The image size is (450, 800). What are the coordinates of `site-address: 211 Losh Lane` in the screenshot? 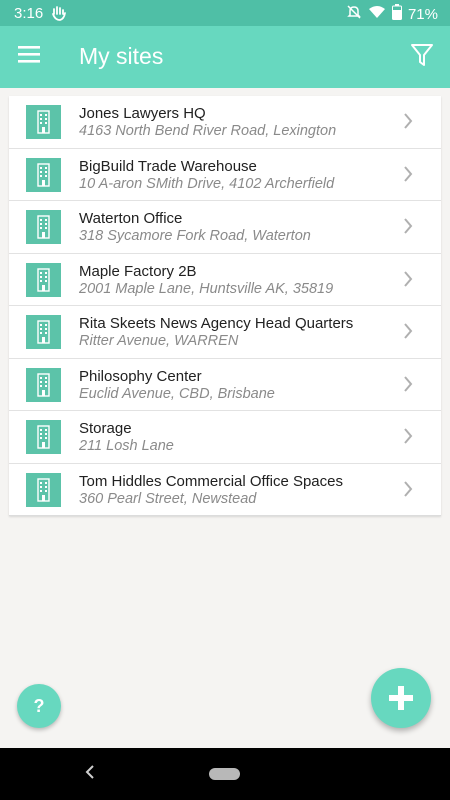 It's located at (126, 446).